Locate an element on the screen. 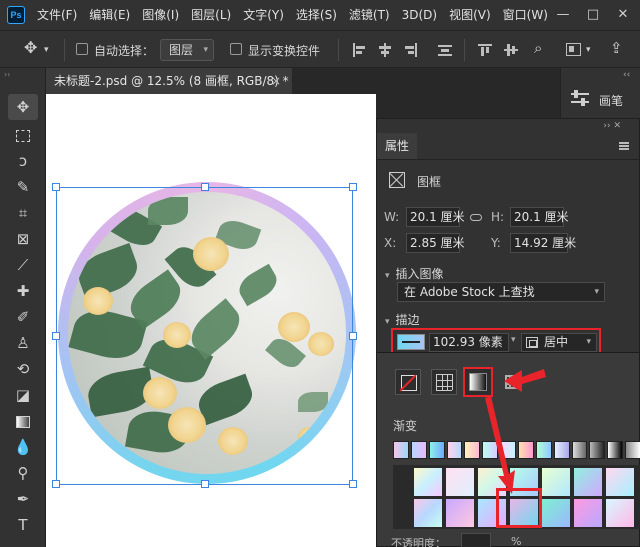 Image resolution: width=640 pixels, height=547 pixels. auto-select-checkbox is located at coordinates (82, 49).